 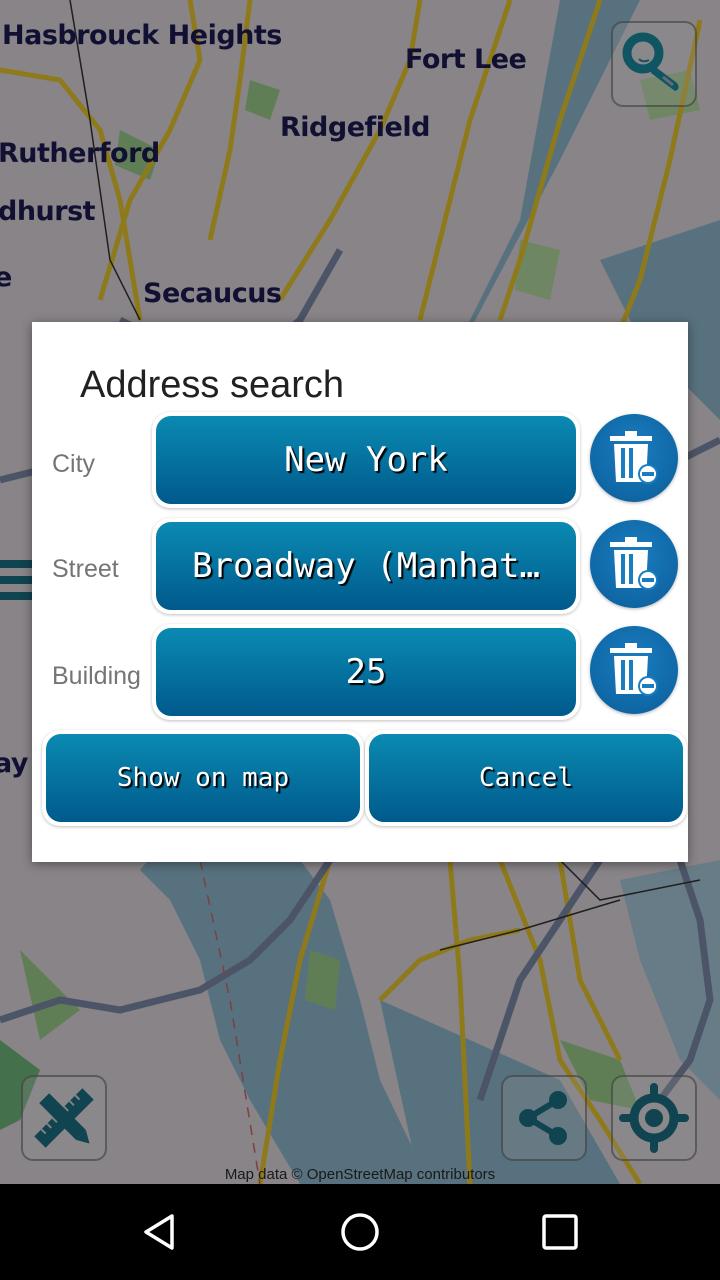 I want to click on building-value: 25, so click(x=366, y=672).